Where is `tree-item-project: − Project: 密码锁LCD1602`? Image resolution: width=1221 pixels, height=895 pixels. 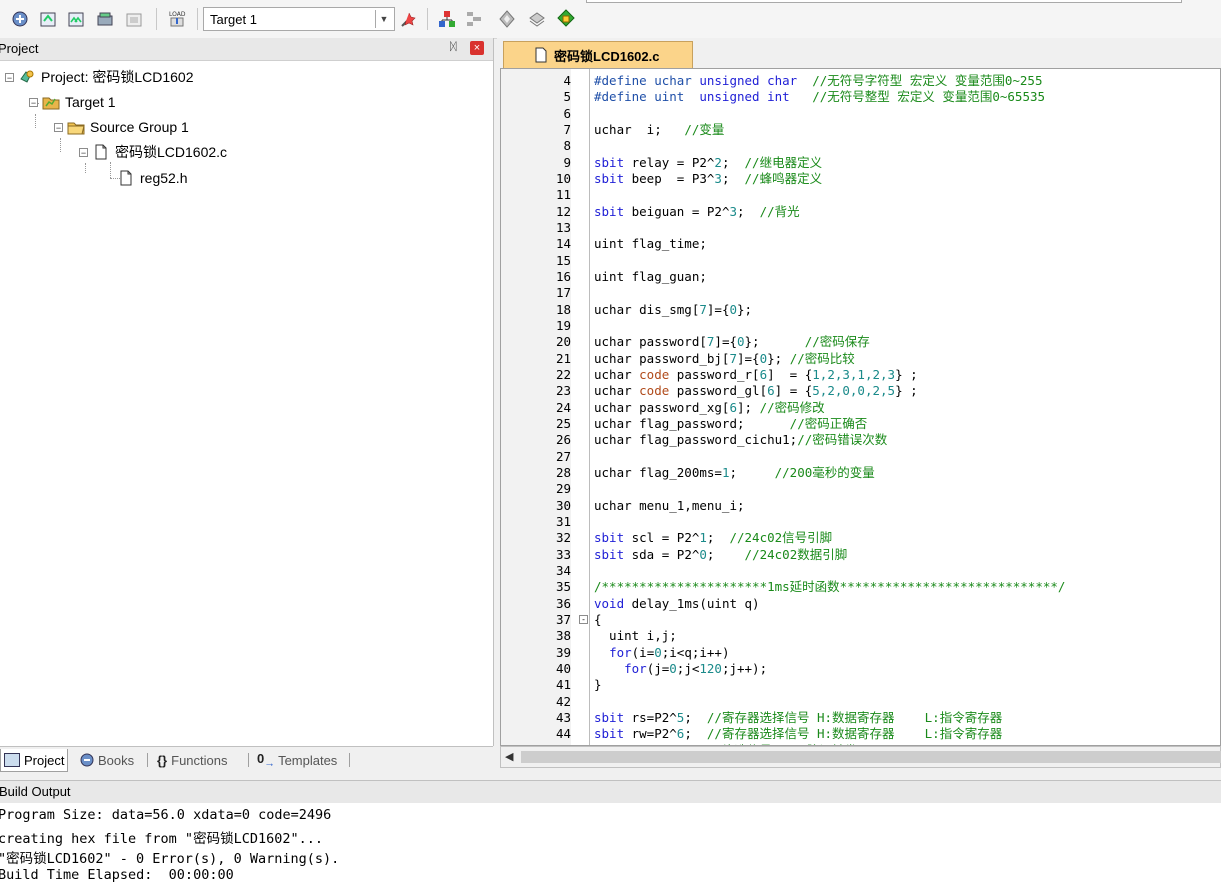
tree-item-project: − Project: 密码锁LCD1602 is located at coordinates (99, 77).